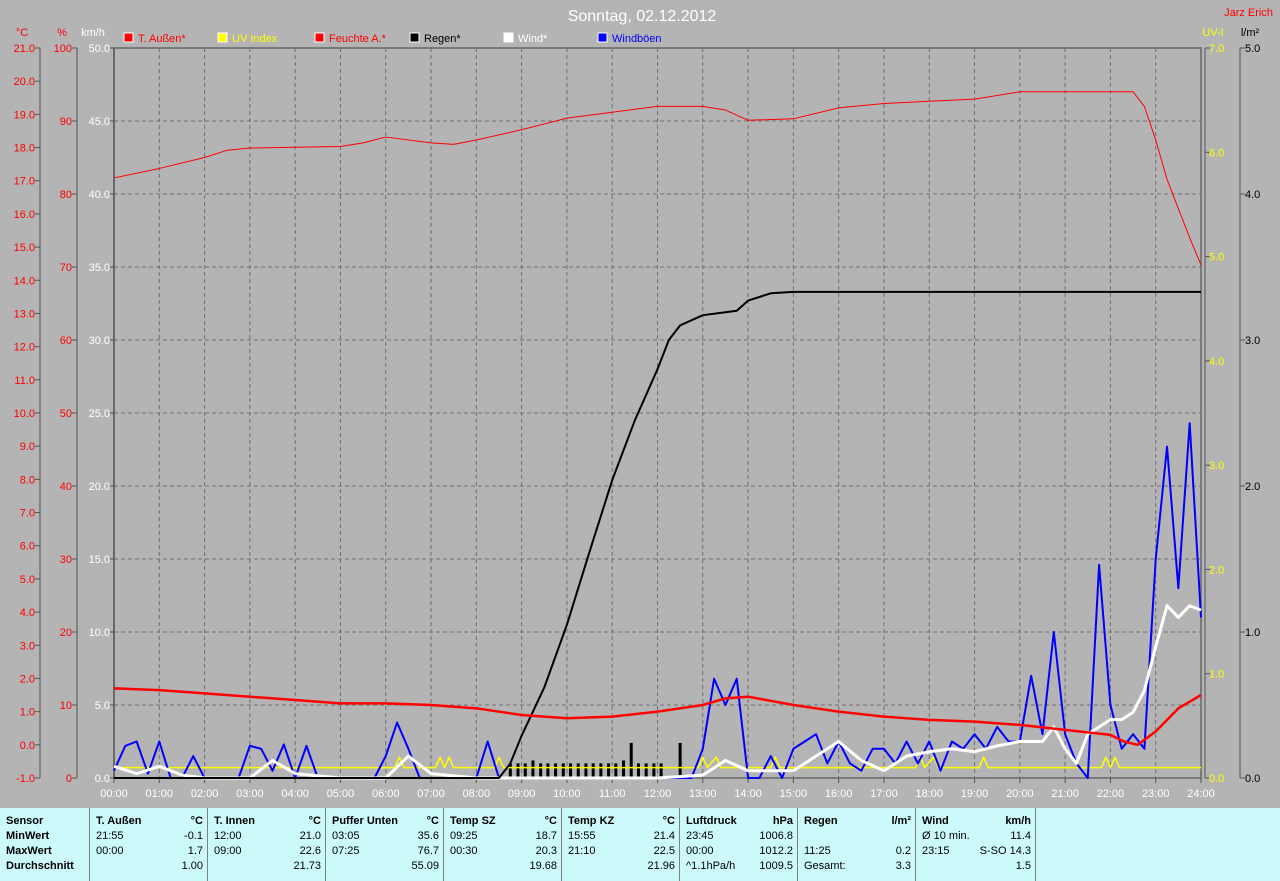 The height and width of the screenshot is (881, 1280). I want to click on table-cell: 22.6, so click(310, 851).